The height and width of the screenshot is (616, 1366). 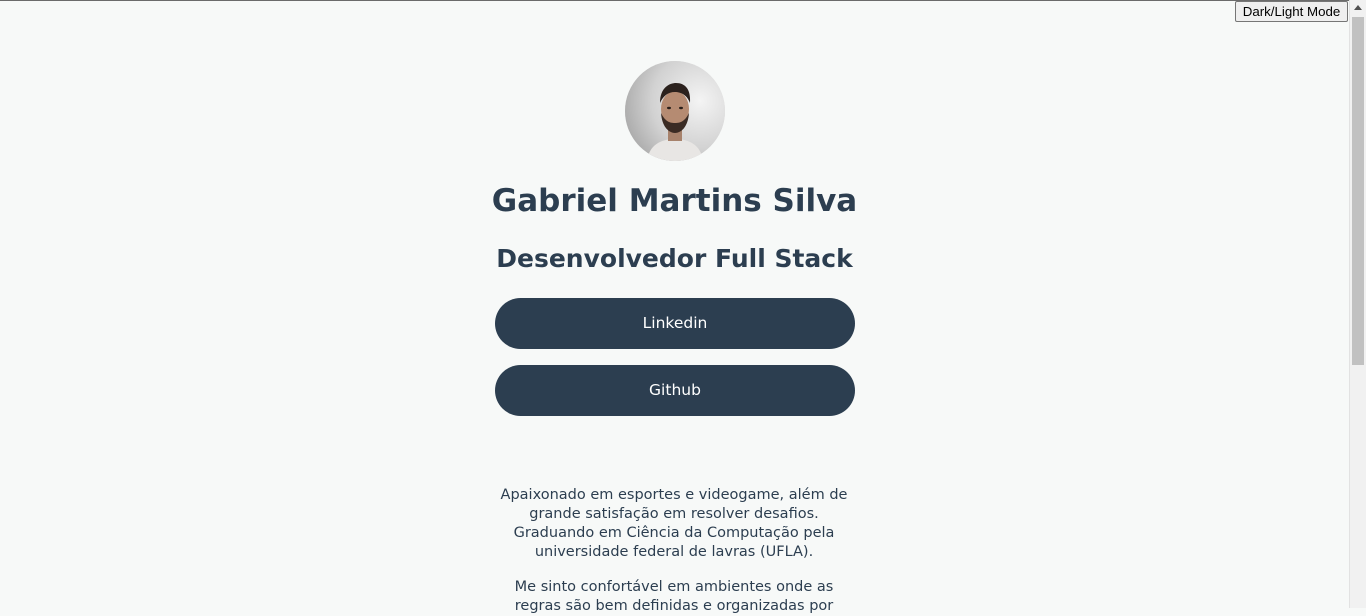 I want to click on scrollbar-thumb, so click(x=1358, y=191).